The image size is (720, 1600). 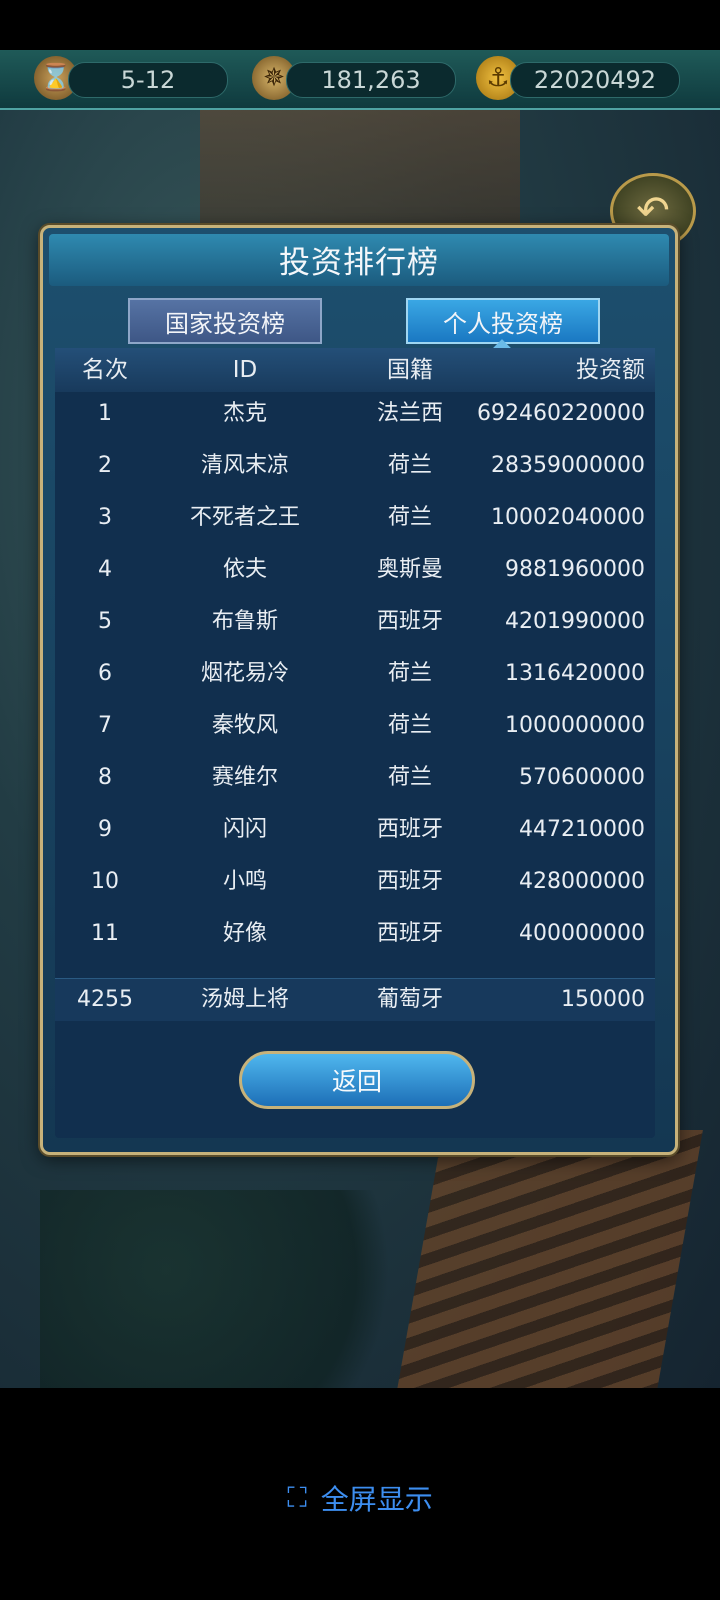 I want to click on my-ranking-row: 4255 汤姆上将 葡萄牙 150000, so click(x=355, y=999).